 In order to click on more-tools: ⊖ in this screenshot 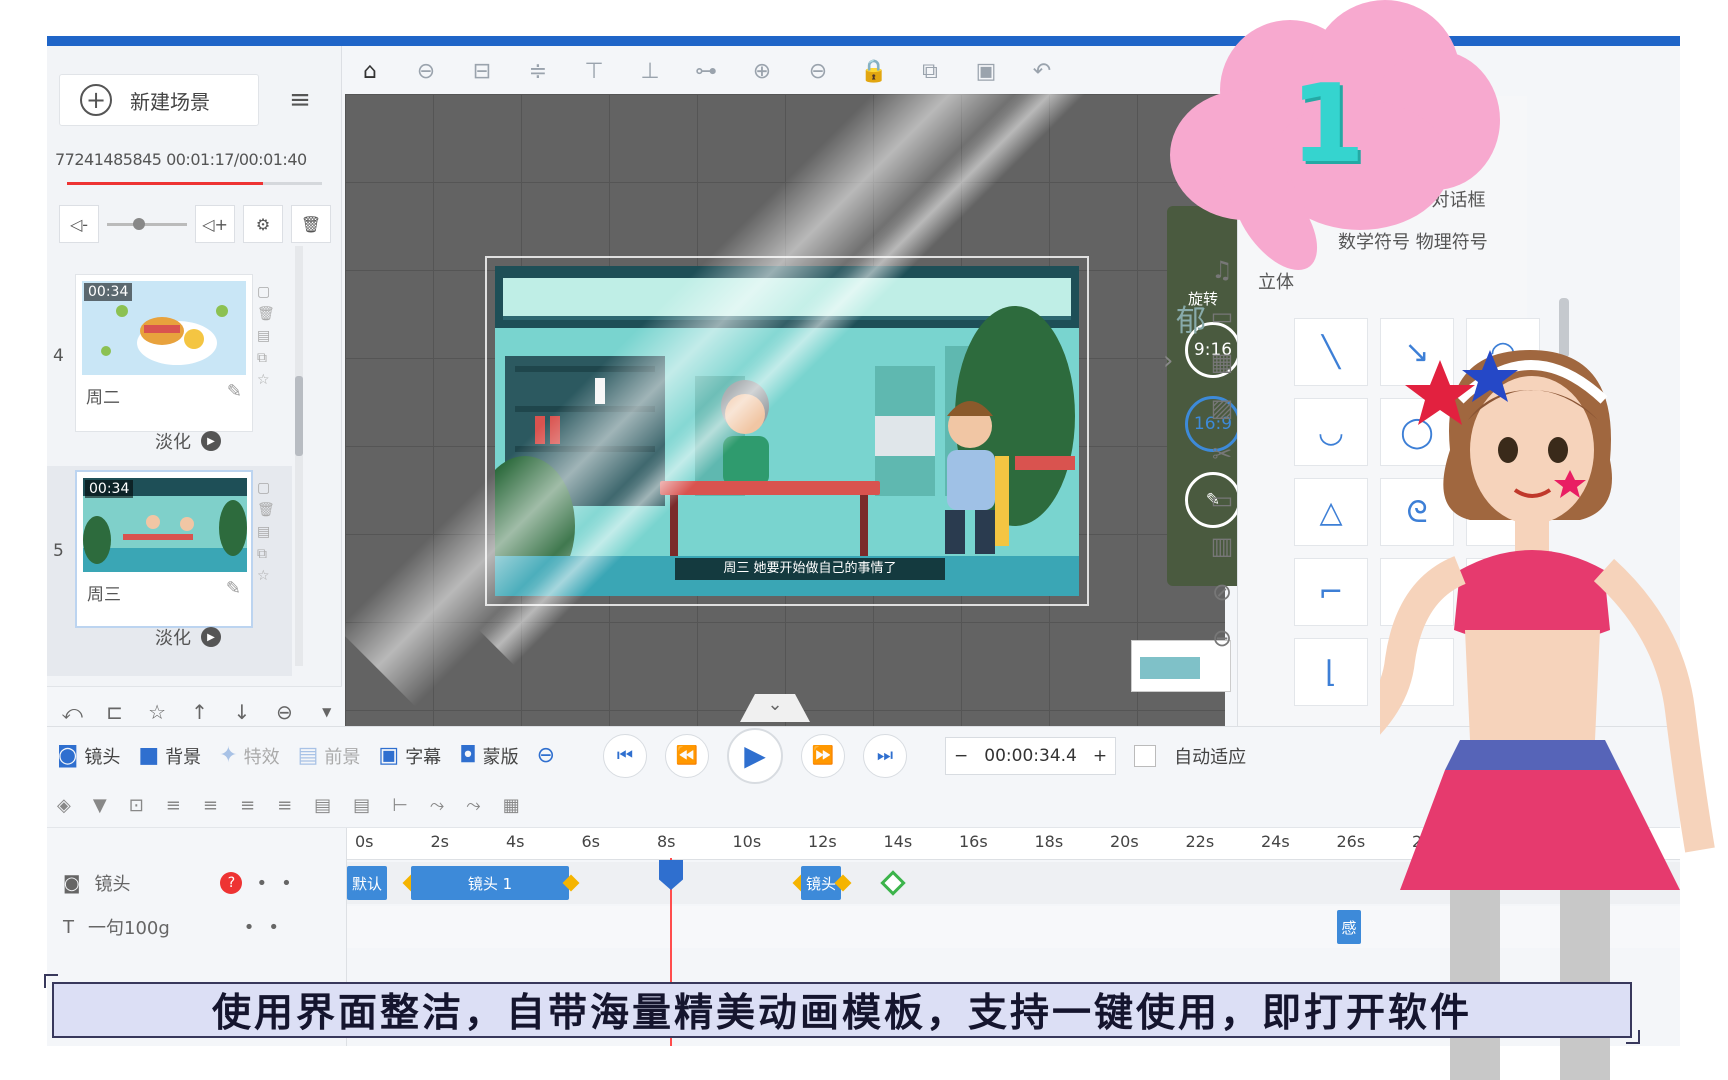, I will do `click(546, 755)`.